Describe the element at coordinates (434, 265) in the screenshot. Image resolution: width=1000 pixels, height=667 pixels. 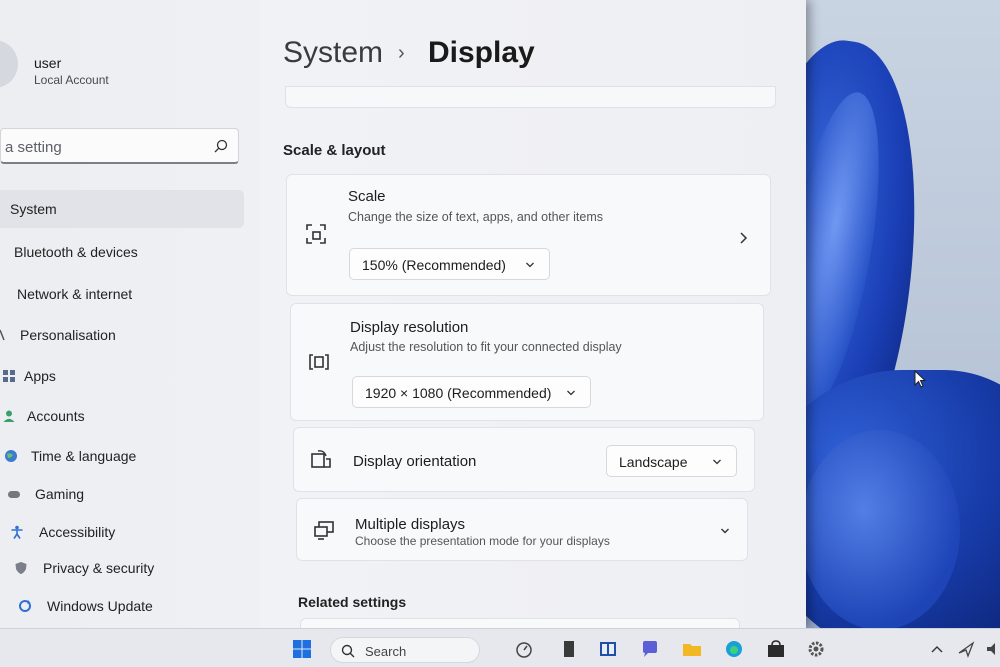
I see `scale-dropdown-value: 150% (Recommended)` at that location.